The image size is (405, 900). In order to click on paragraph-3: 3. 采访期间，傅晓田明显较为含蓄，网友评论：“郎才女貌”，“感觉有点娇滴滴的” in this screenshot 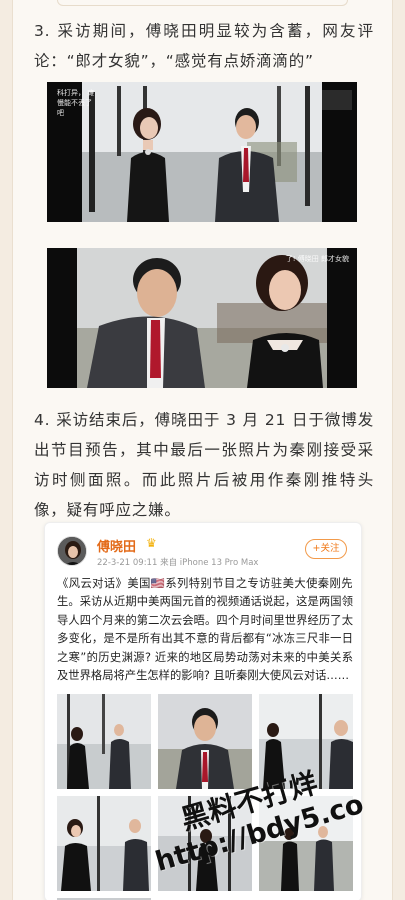, I will do `click(204, 46)`.